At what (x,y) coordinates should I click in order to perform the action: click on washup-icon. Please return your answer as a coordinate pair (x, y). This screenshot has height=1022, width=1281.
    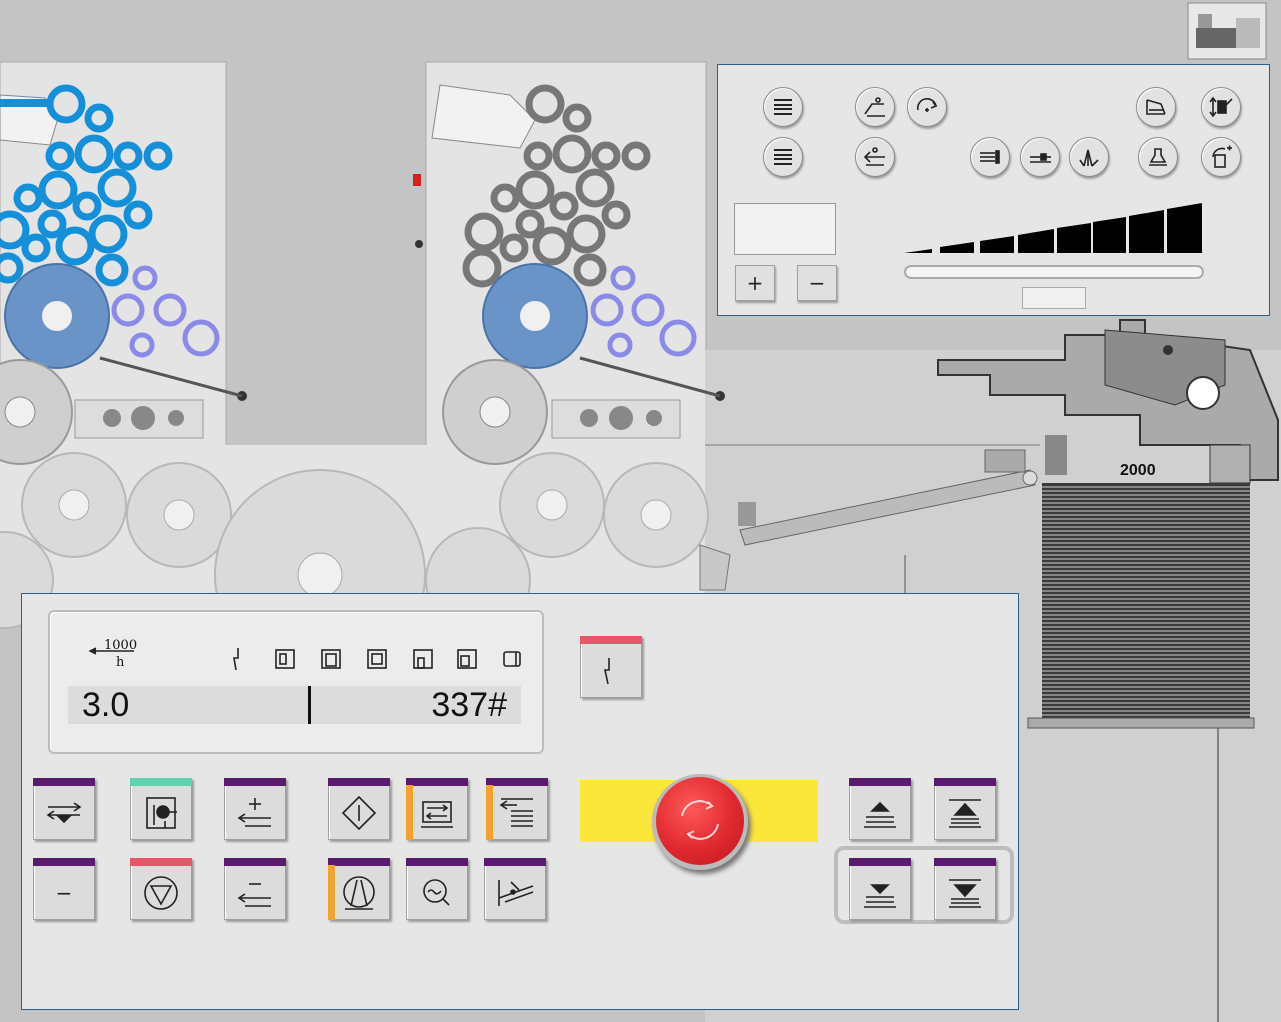
    Looking at the image, I should click on (437, 814).